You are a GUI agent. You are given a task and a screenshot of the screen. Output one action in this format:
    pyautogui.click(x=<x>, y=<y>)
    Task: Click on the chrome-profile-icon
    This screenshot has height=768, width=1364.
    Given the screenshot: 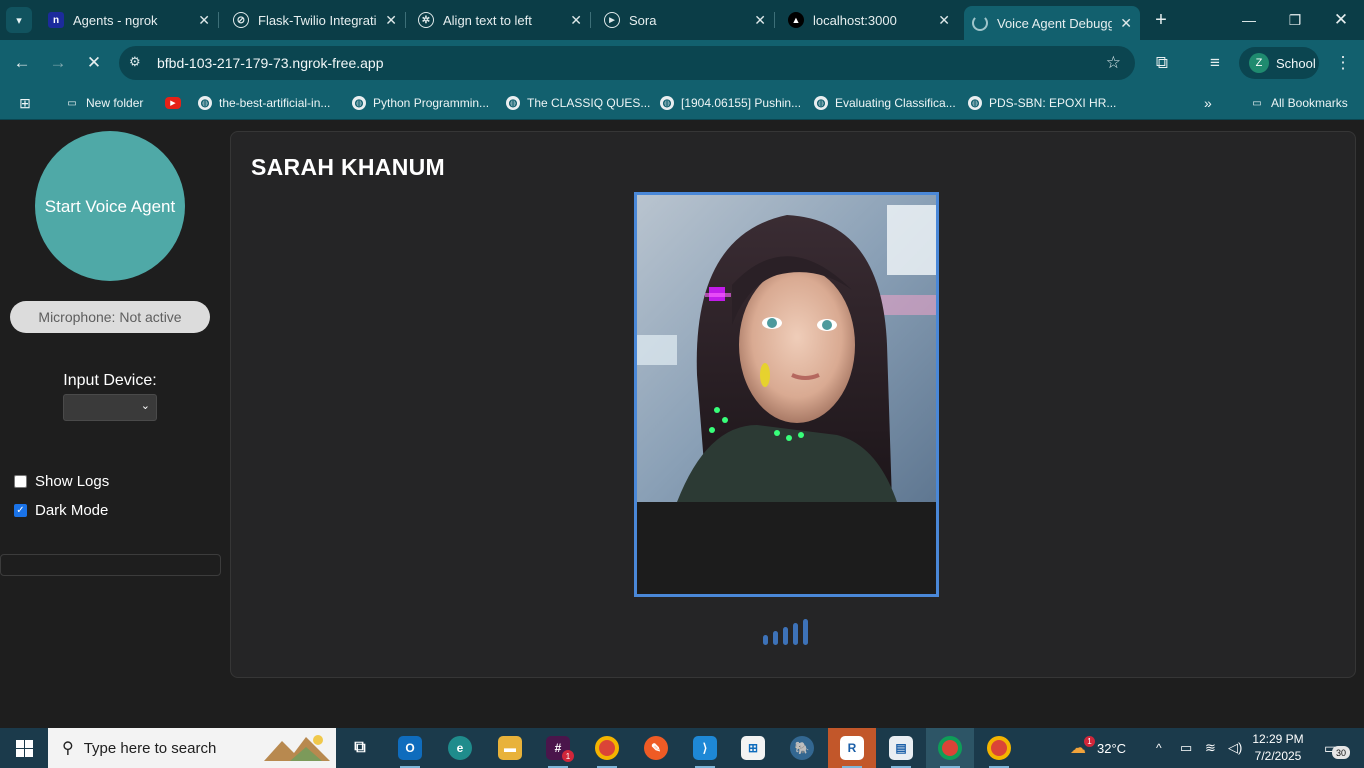 What is the action you would take?
    pyautogui.click(x=950, y=748)
    